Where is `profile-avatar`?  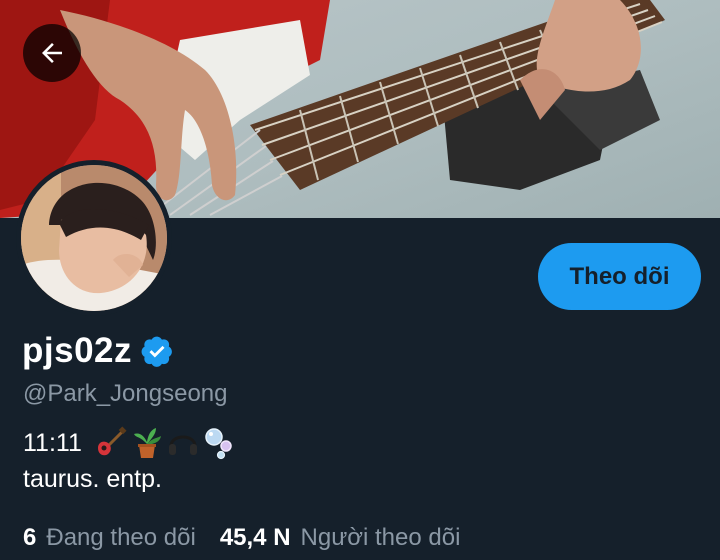
profile-avatar is located at coordinates (94, 238).